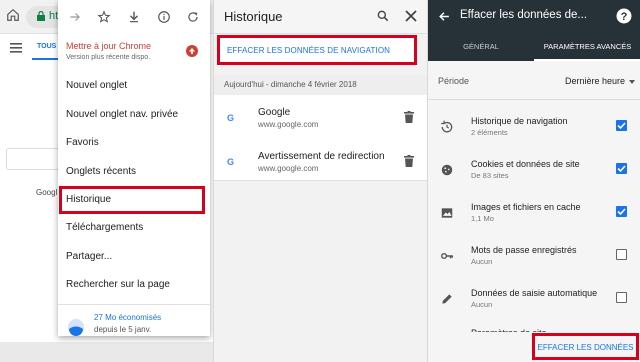  Describe the element at coordinates (128, 317) in the screenshot. I see `data-saver-title: 27 Mo économisés` at that location.